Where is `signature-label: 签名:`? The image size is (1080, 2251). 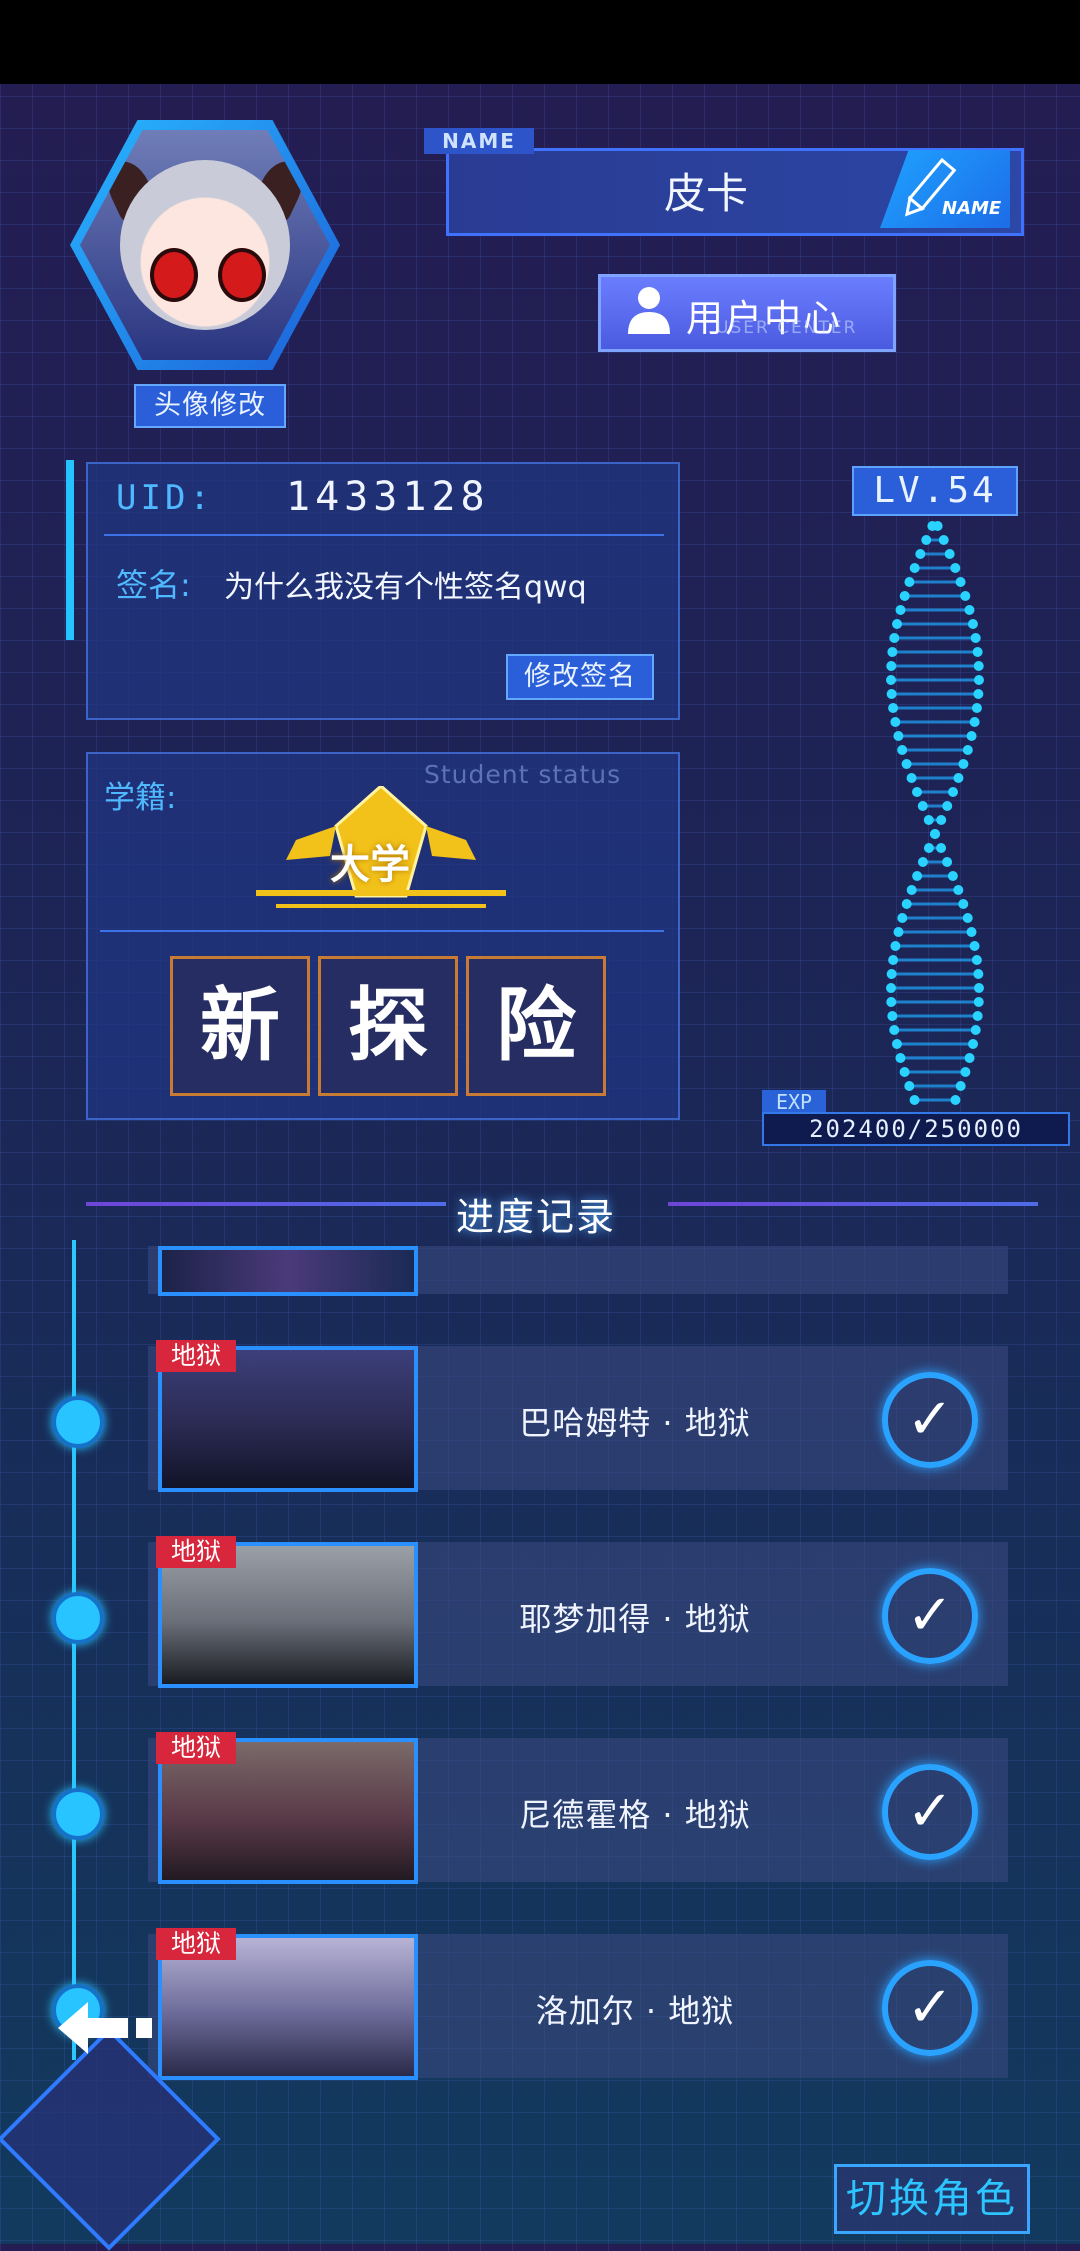
signature-label: 签名: is located at coordinates (153, 585).